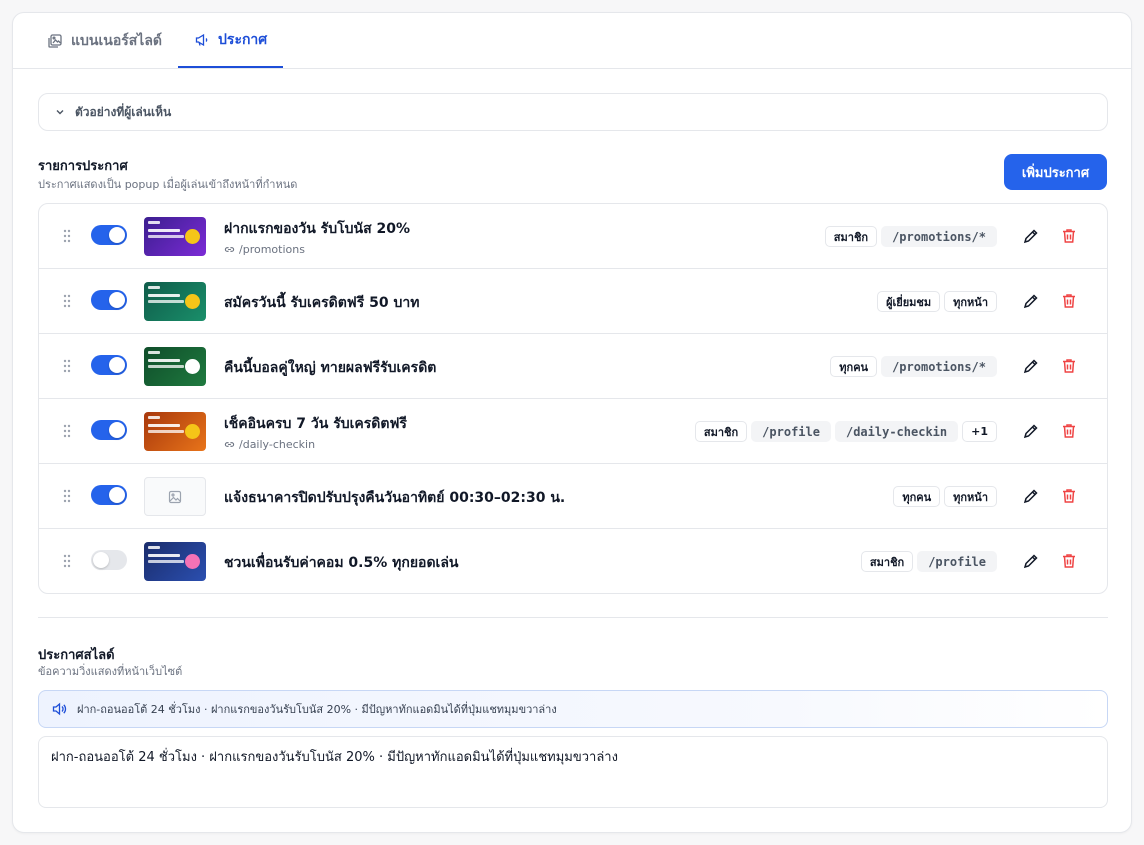 The image size is (1144, 845). What do you see at coordinates (572, 41) in the screenshot?
I see `tab-bar: แบนเนอร์สไลด์ ประกาศ` at bounding box center [572, 41].